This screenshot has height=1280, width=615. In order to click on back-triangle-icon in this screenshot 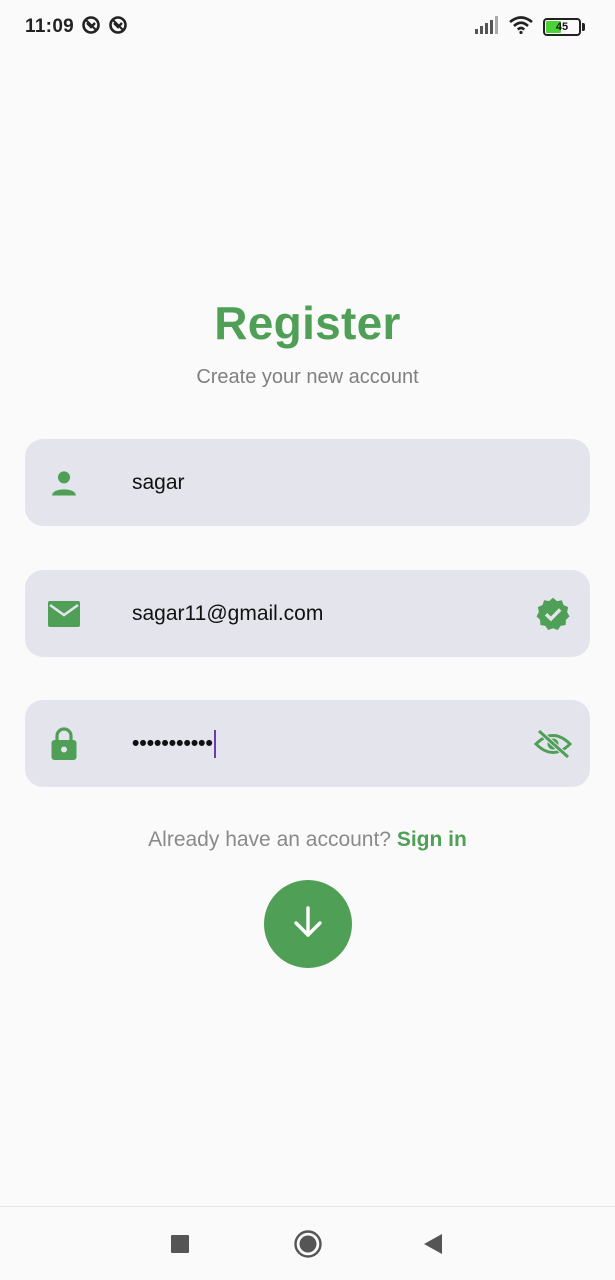, I will do `click(433, 1244)`.